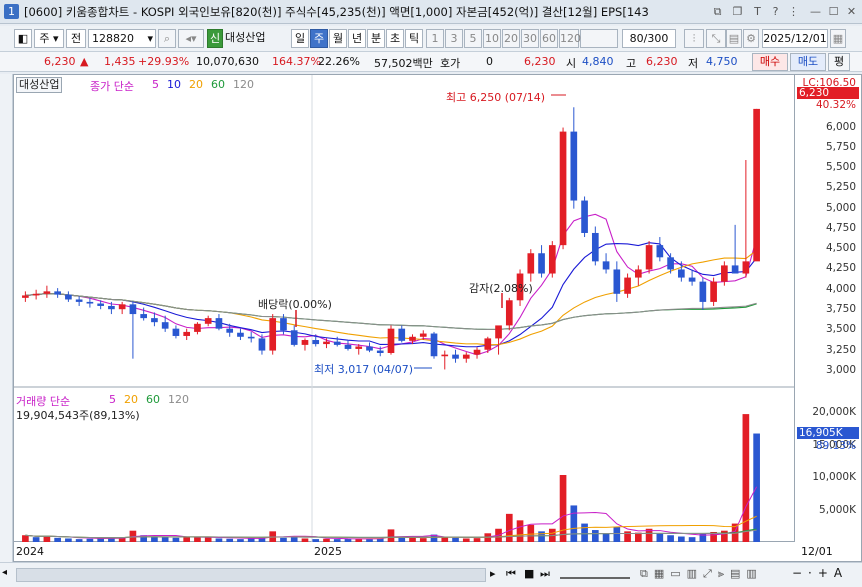 Image resolution: width=862 pixels, height=587 pixels. I want to click on indicator-icon: ⫶, so click(694, 38).